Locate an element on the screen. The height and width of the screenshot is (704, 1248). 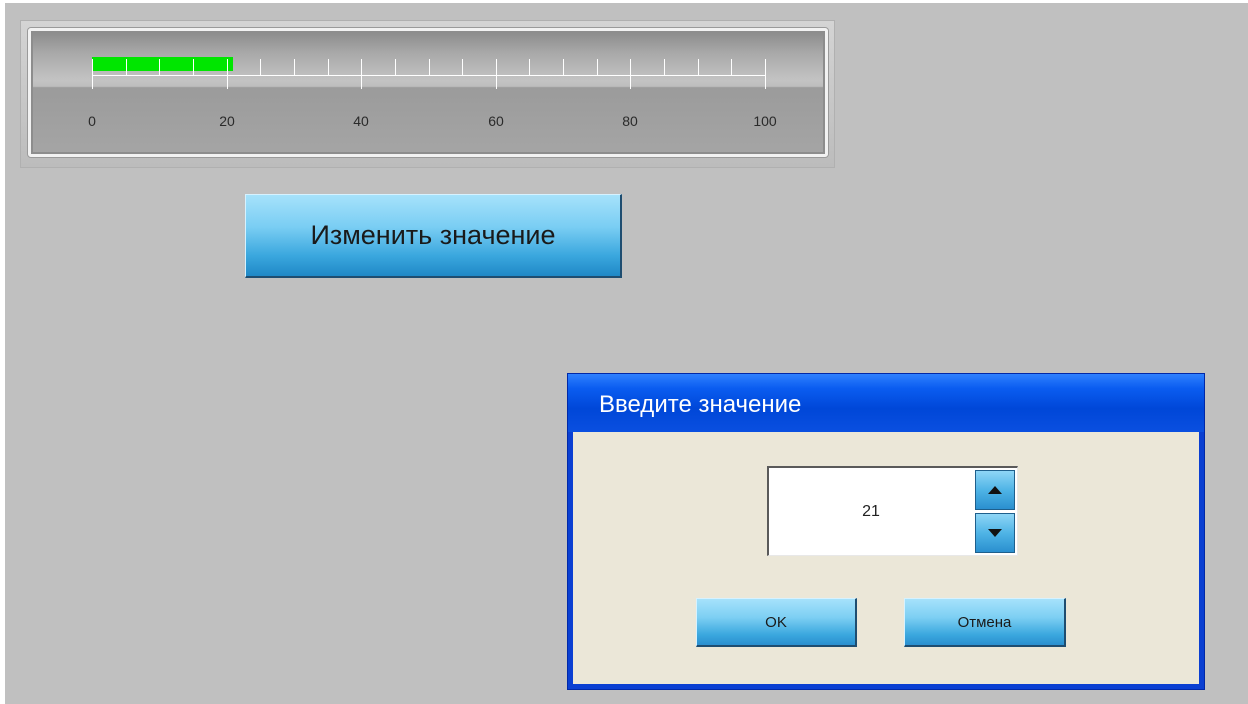
triangle-up-icon is located at coordinates (995, 490).